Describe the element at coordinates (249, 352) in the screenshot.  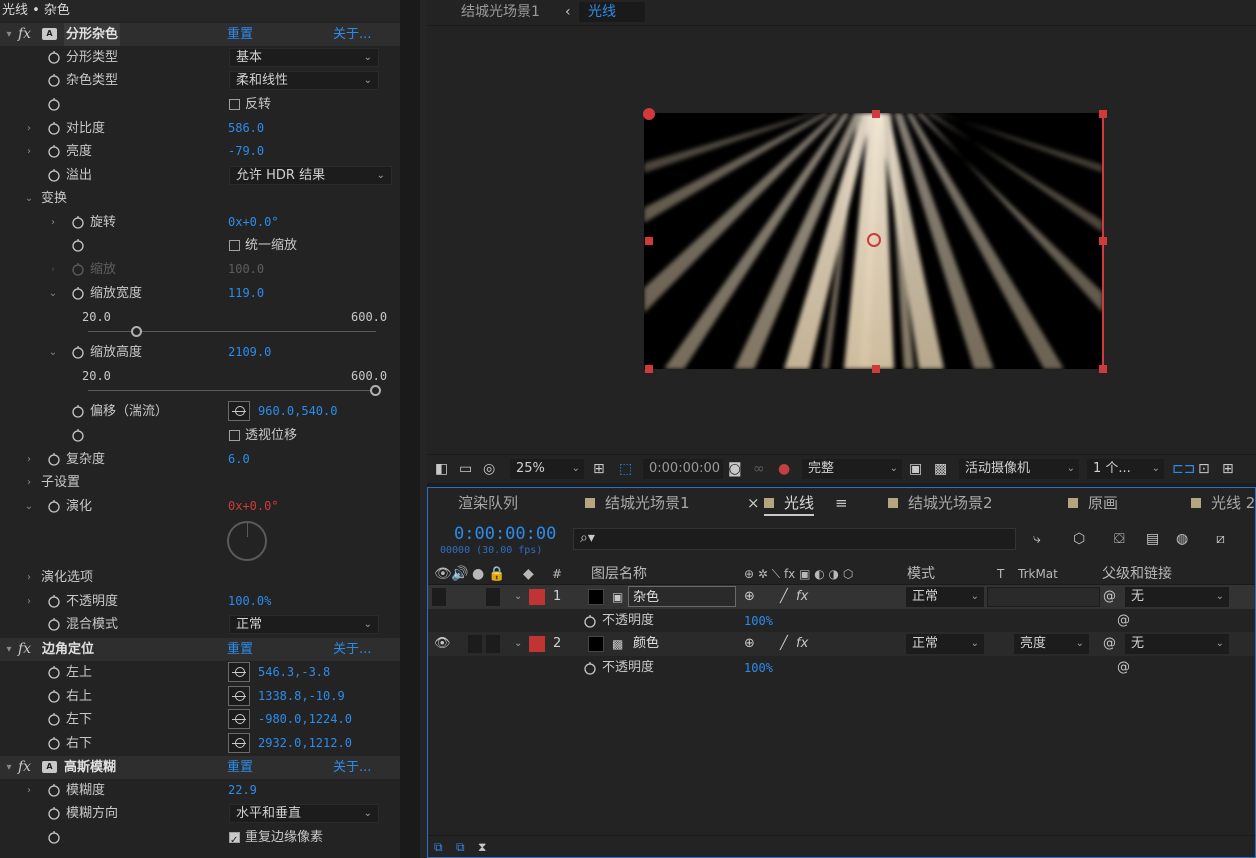
I see `scale-height-value: 2109.0` at that location.